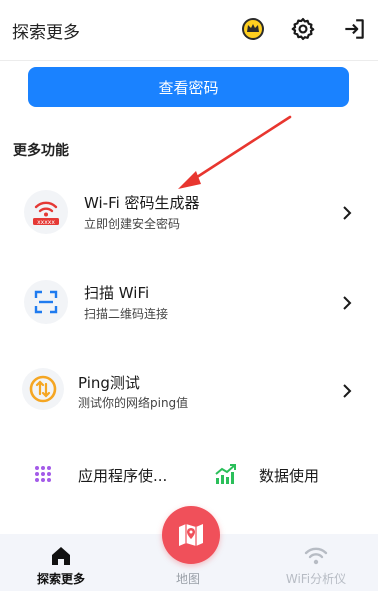  What do you see at coordinates (46, 222) in the screenshot?
I see `svg-text: xxxxx` at bounding box center [46, 222].